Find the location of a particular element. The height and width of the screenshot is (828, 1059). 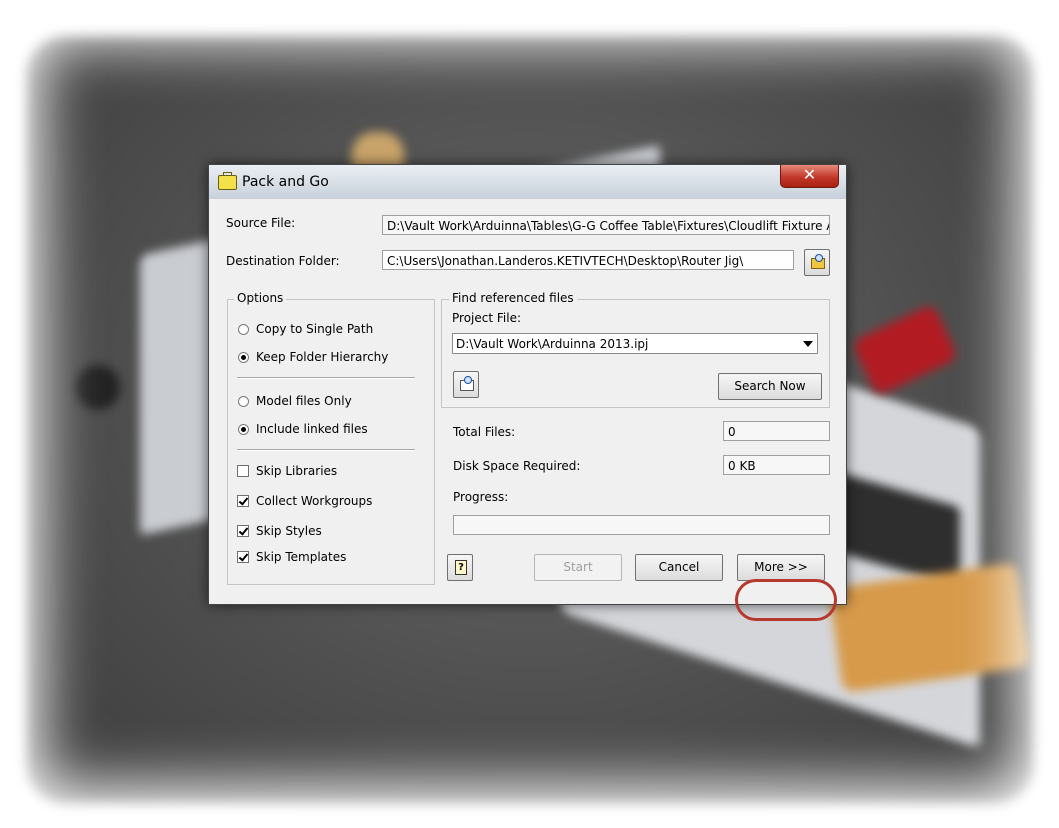

chevron-down-icon is located at coordinates (808, 344).